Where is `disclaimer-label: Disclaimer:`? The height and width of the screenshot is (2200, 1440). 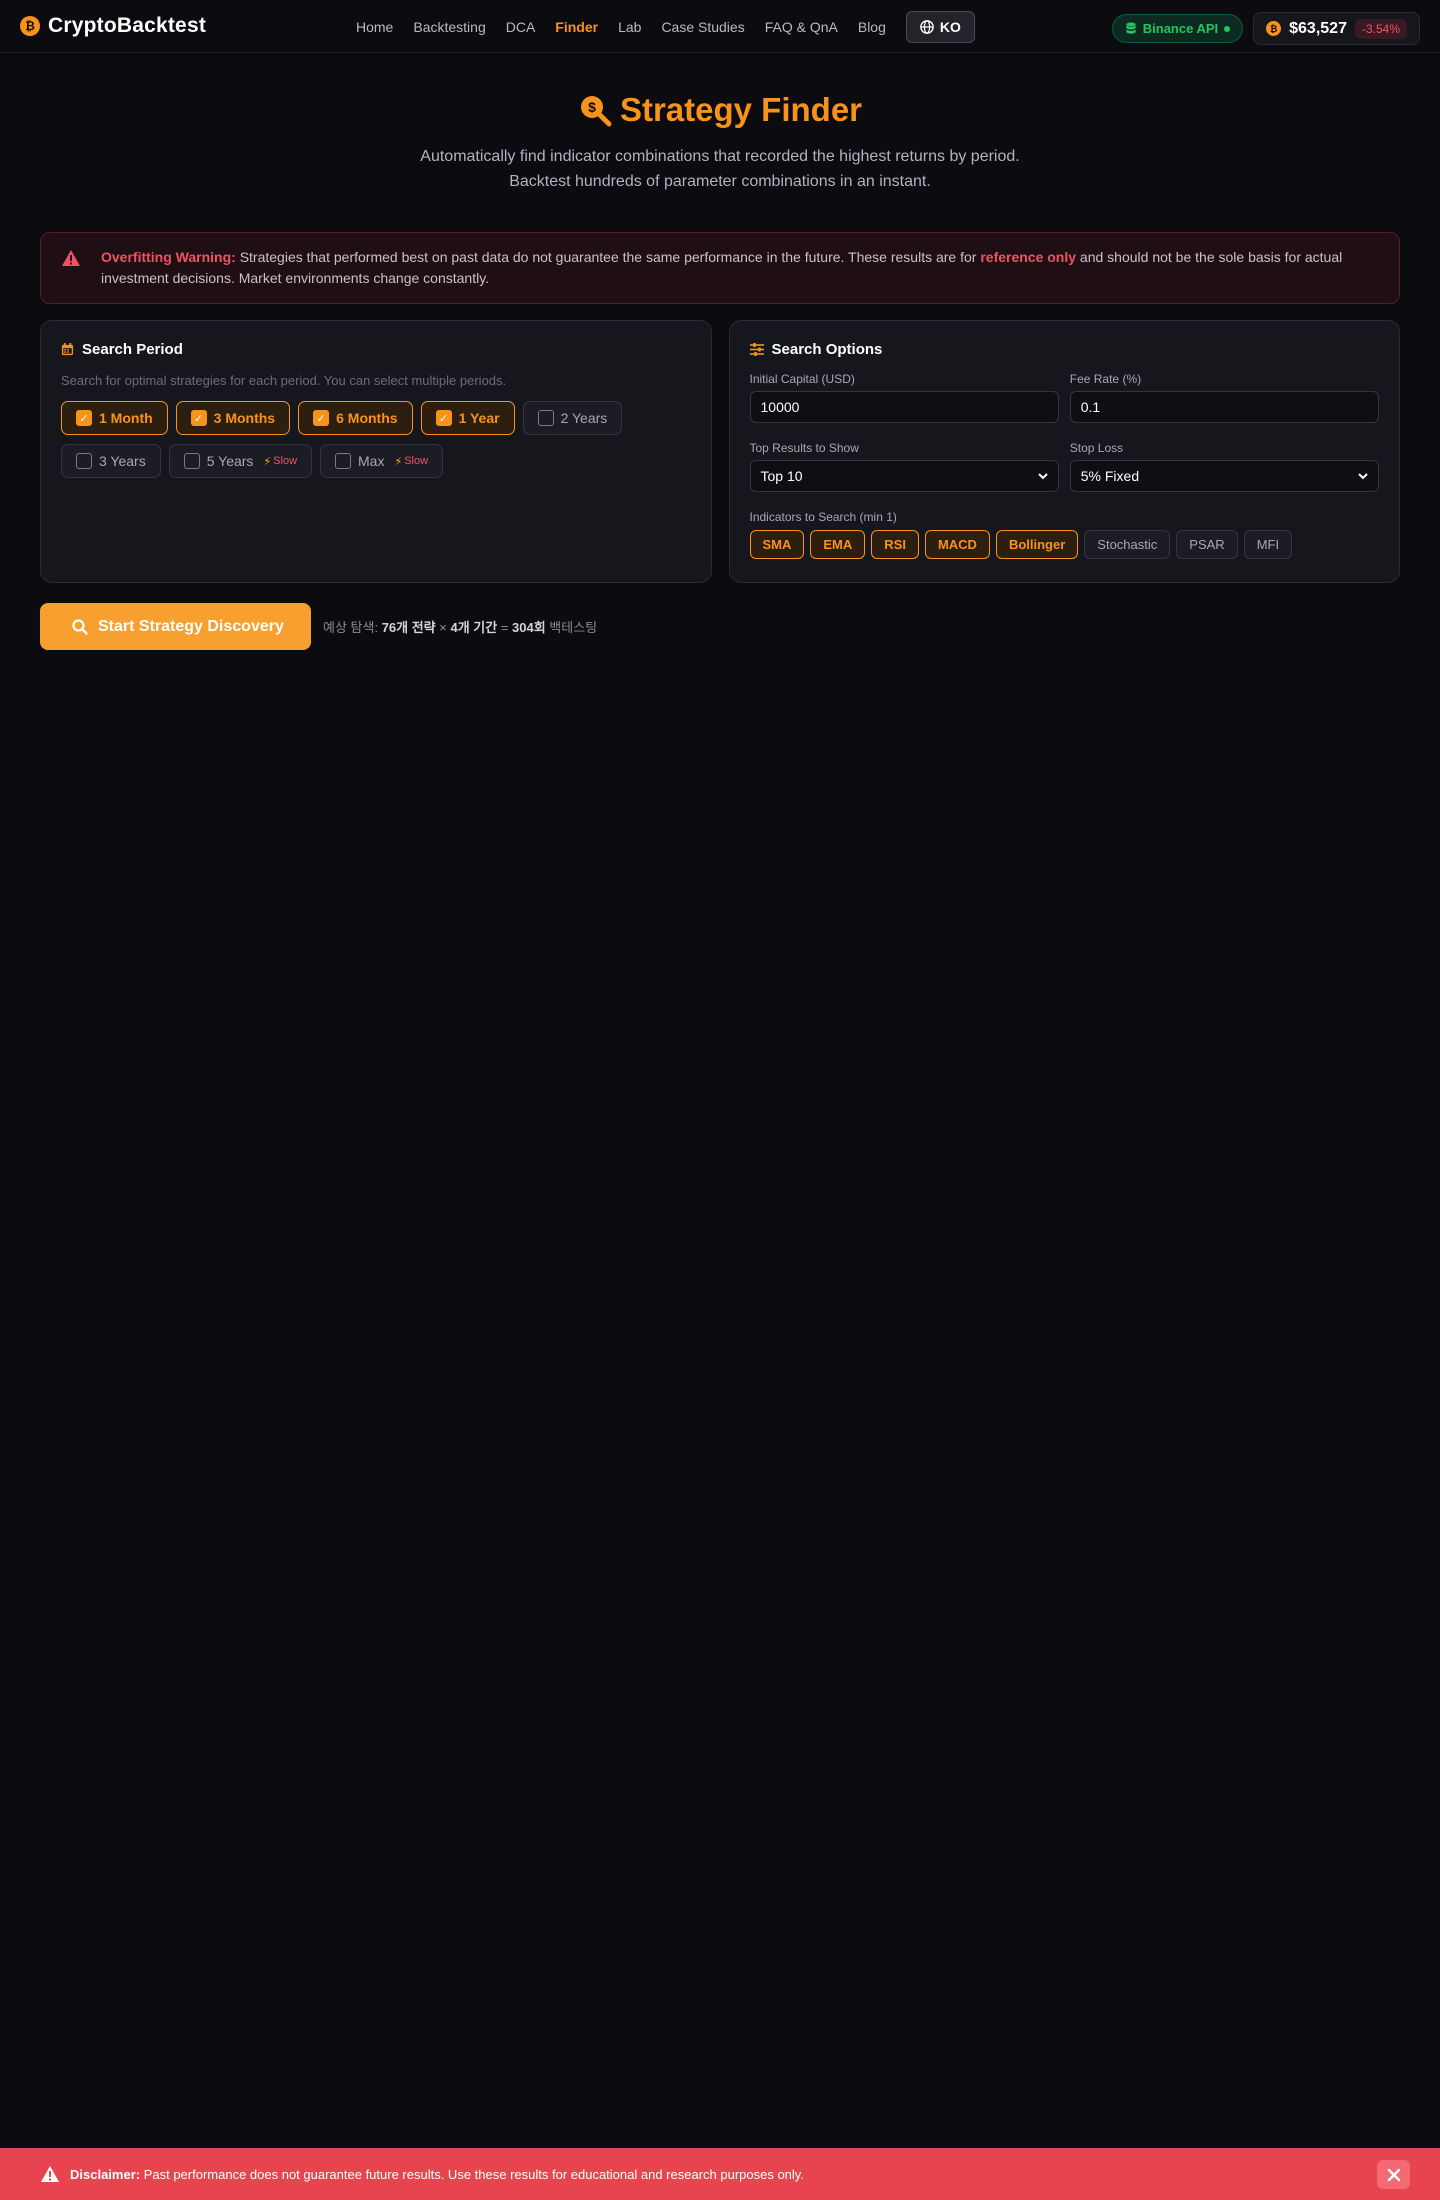
disclaimer-label: Disclaimer: is located at coordinates (105, 2174).